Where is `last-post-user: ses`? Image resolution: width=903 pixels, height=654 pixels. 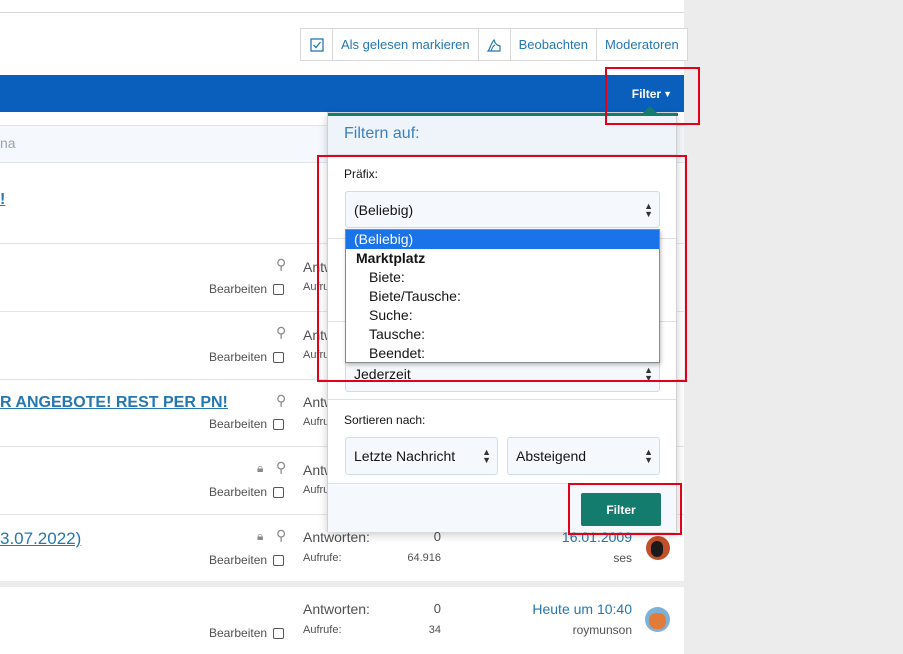 last-post-user: ses is located at coordinates (596, 558).